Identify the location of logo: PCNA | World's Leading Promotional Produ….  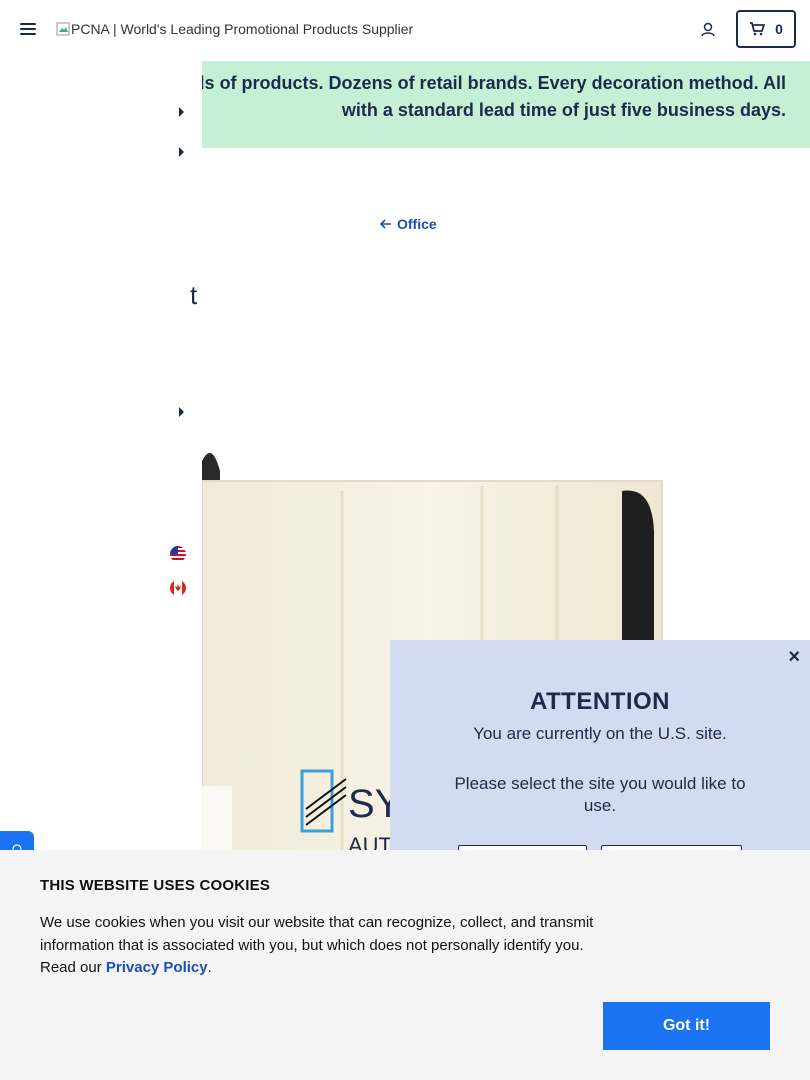
(234, 29).